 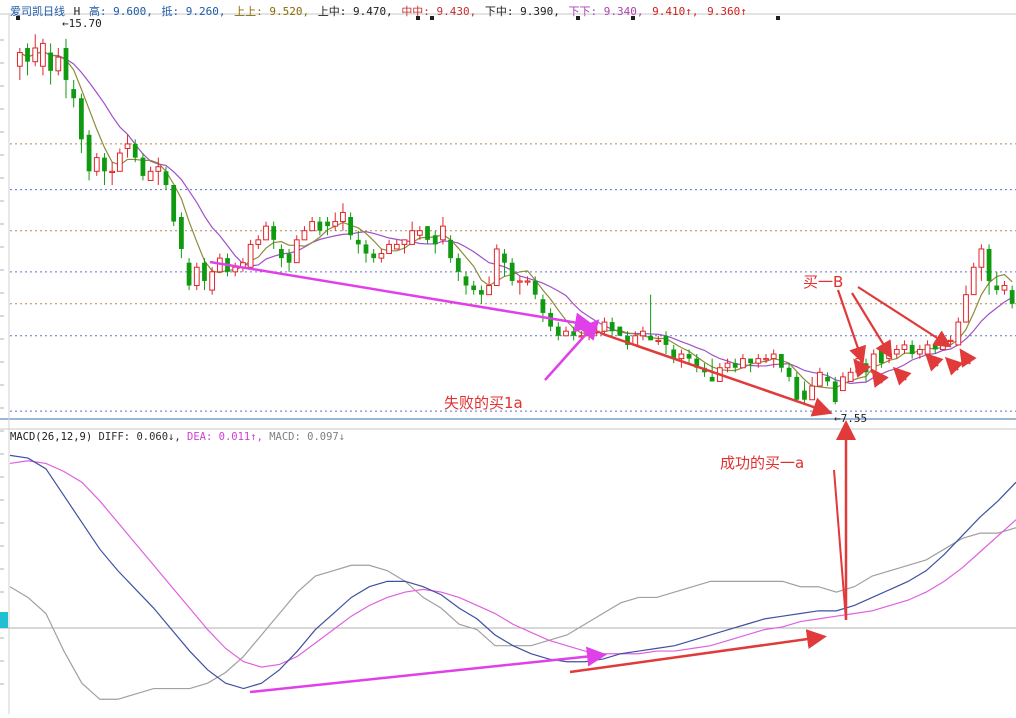 What do you see at coordinates (727, 11) in the screenshot?
I see `header-field-9: 9.360↑` at bounding box center [727, 11].